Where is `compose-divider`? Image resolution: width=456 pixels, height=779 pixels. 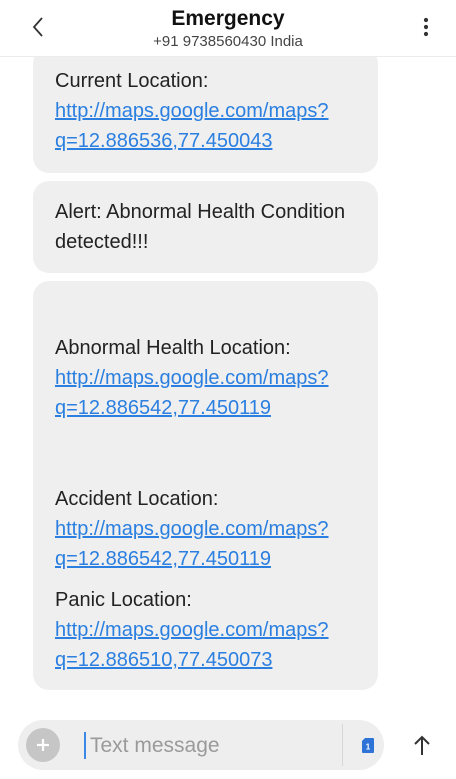 compose-divider is located at coordinates (342, 745).